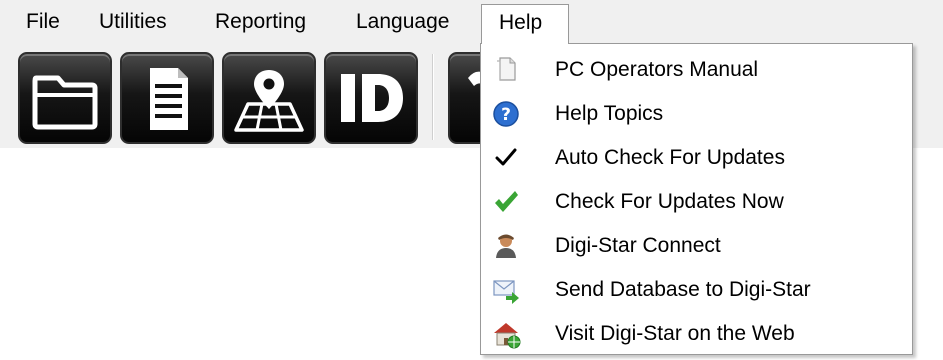 The width and height of the screenshot is (943, 360). I want to click on menu-item-label: Send Database to Digi-Star, so click(683, 289).